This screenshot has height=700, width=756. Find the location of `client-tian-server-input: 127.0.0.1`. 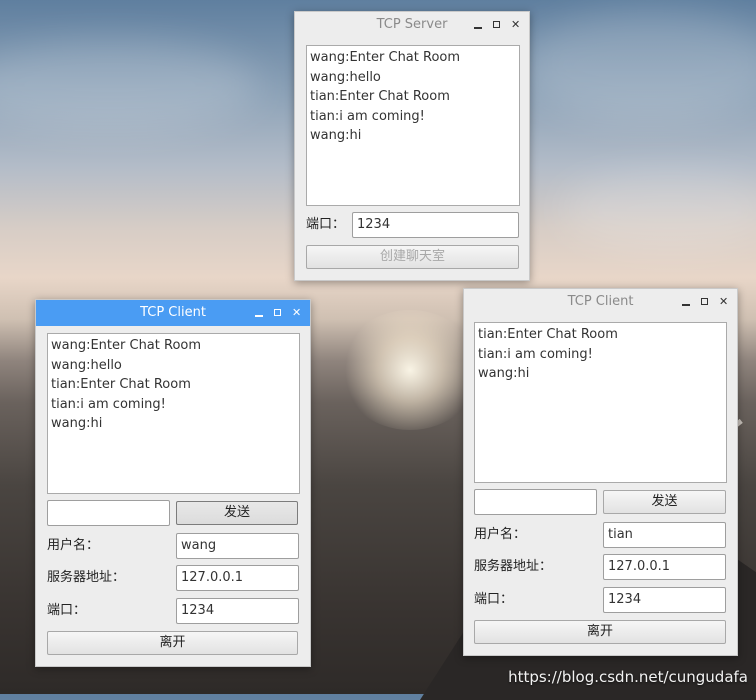

client-tian-server-input: 127.0.0.1 is located at coordinates (664, 567).